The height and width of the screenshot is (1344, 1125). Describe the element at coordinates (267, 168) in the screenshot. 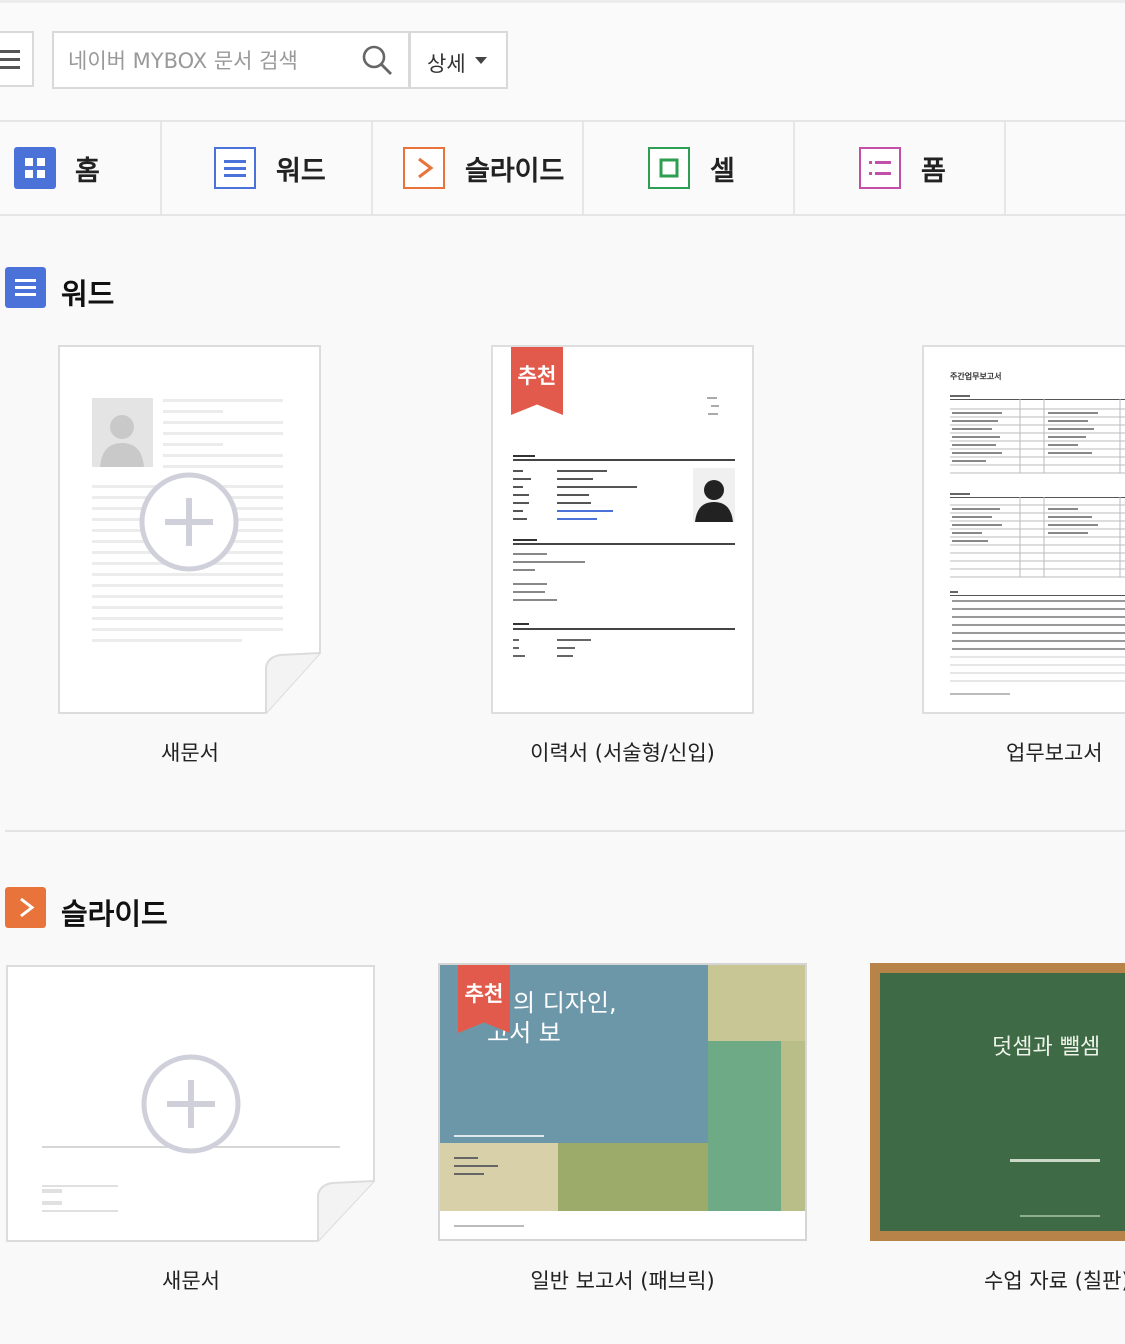

I see `tab-word: 워드` at that location.